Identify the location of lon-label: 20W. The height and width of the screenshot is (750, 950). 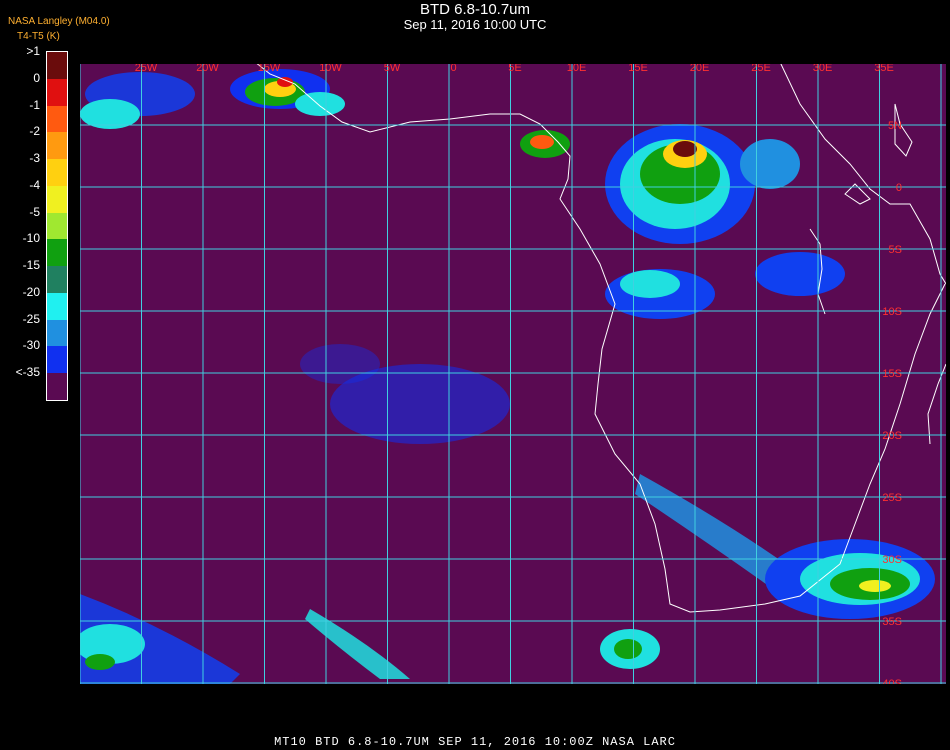
(207, 69).